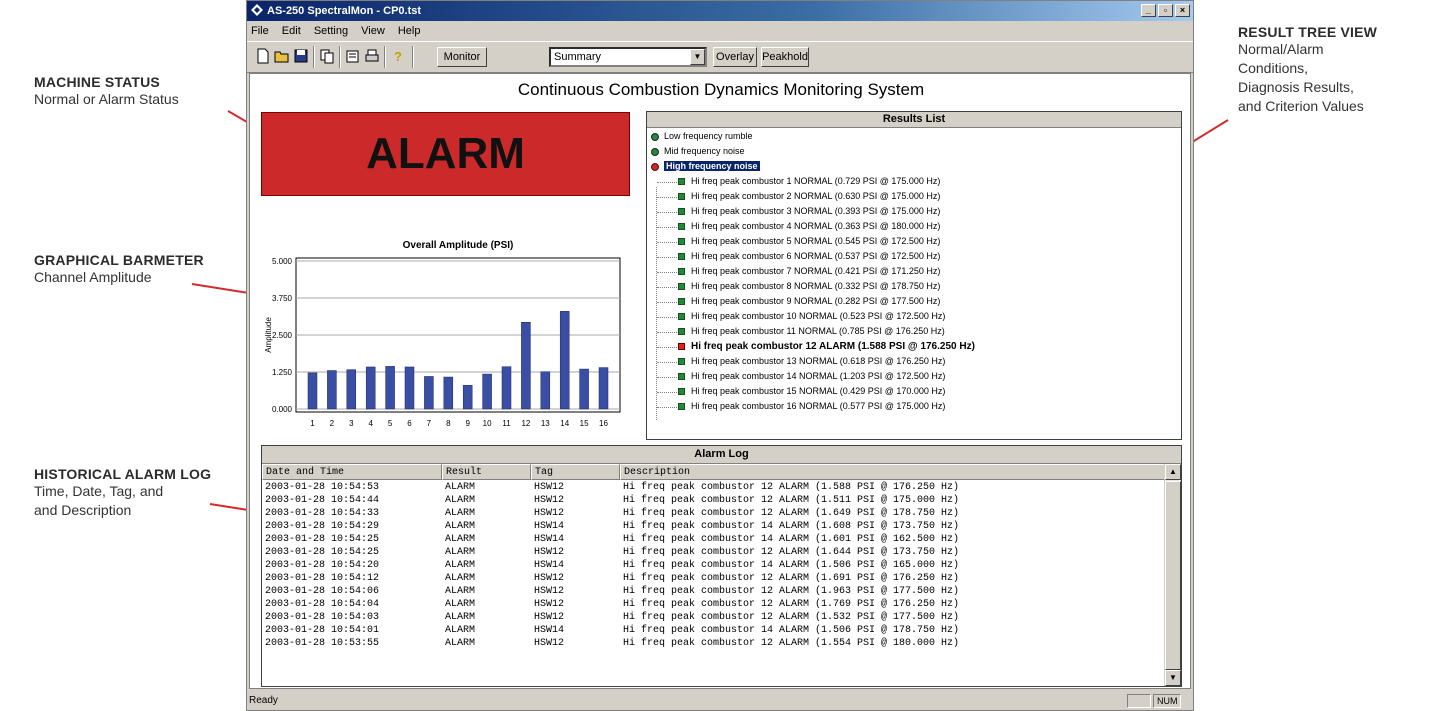 The image size is (1450, 711). Describe the element at coordinates (263, 56) in the screenshot. I see `new-file-icon` at that location.